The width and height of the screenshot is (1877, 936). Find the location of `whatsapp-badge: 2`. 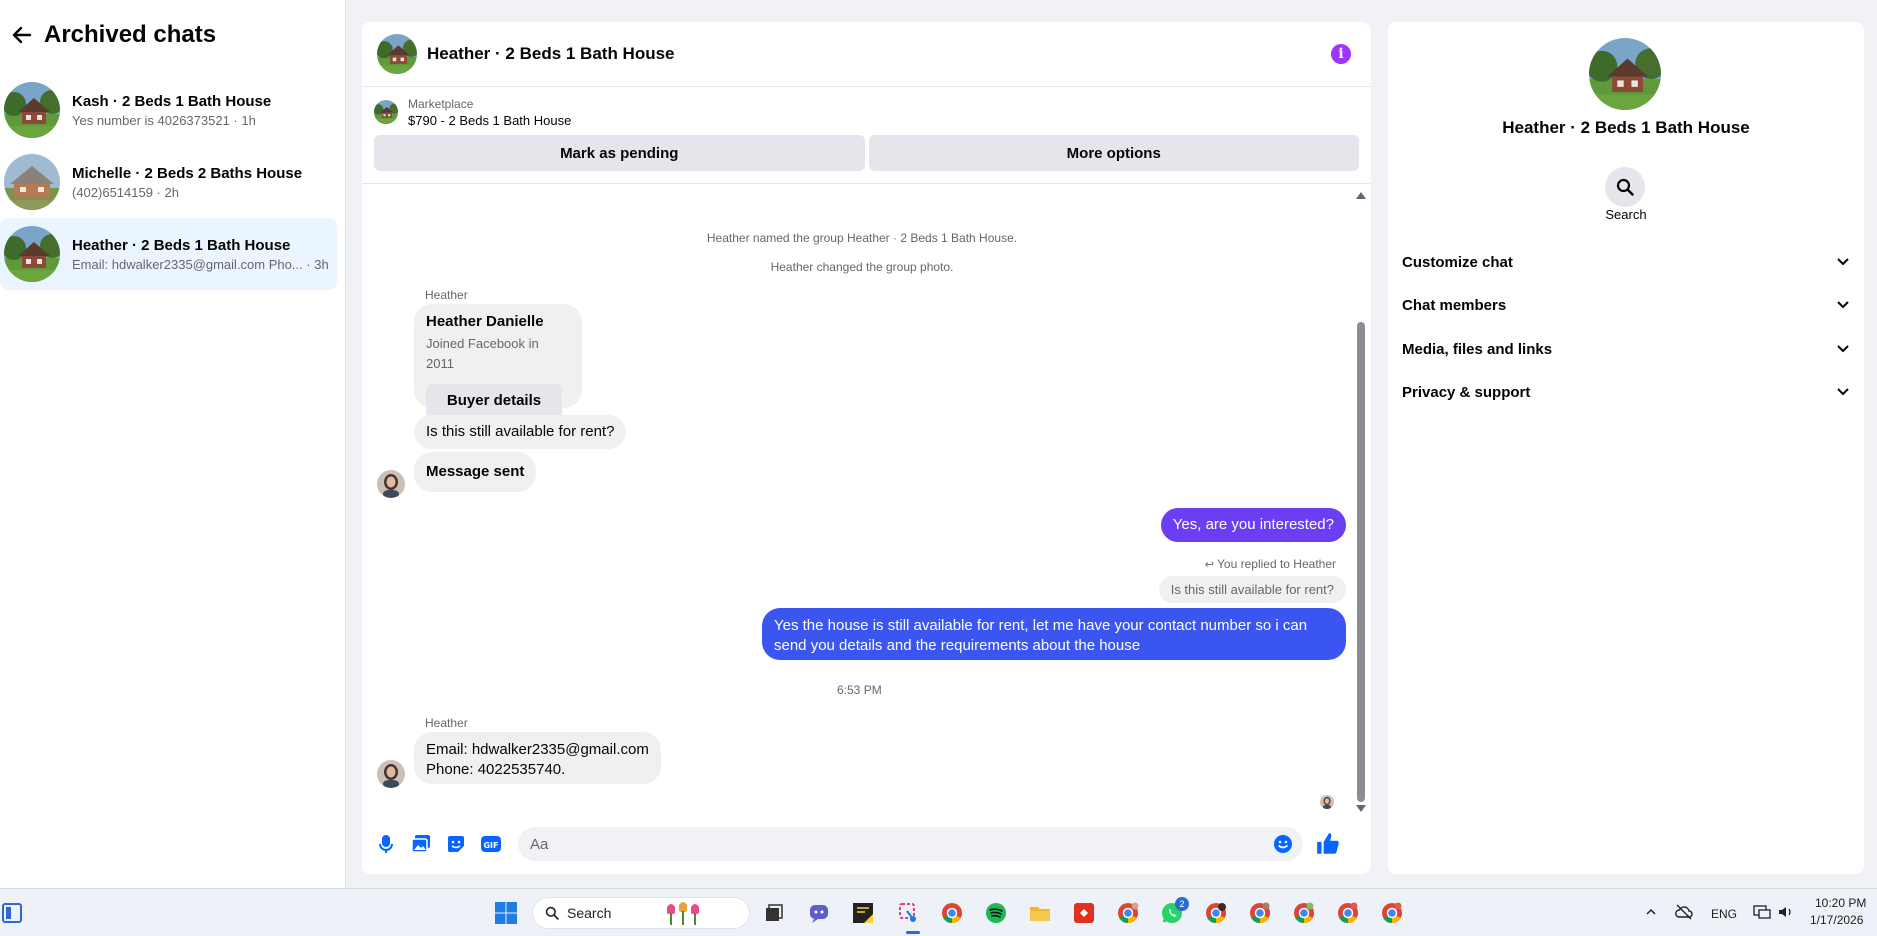

whatsapp-badge: 2 is located at coordinates (1182, 904).